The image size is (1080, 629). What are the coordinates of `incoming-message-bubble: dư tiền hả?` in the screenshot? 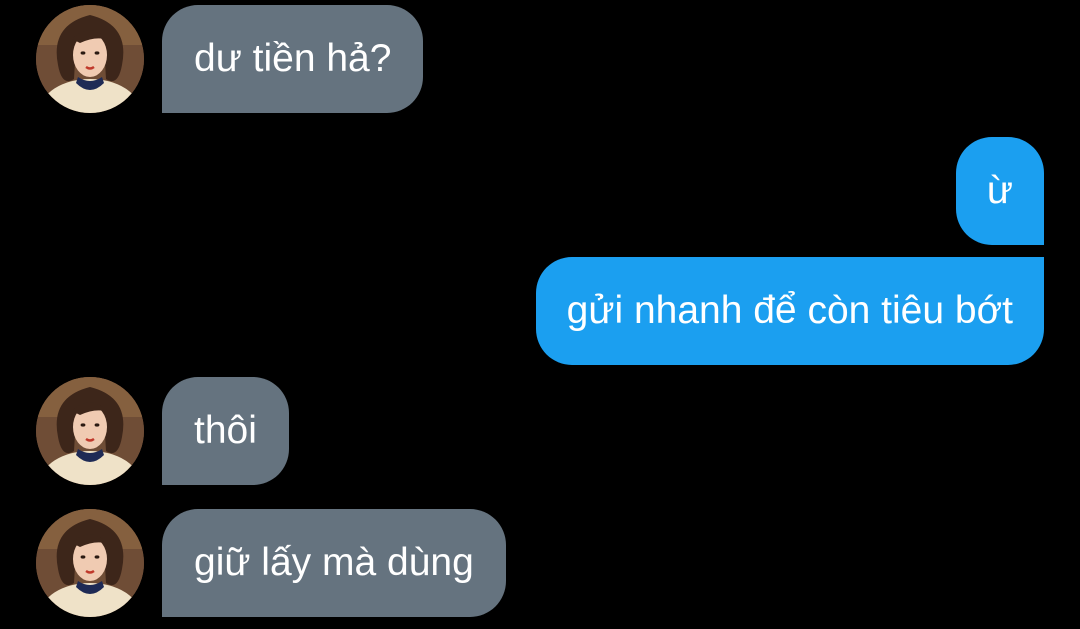 It's located at (293, 59).